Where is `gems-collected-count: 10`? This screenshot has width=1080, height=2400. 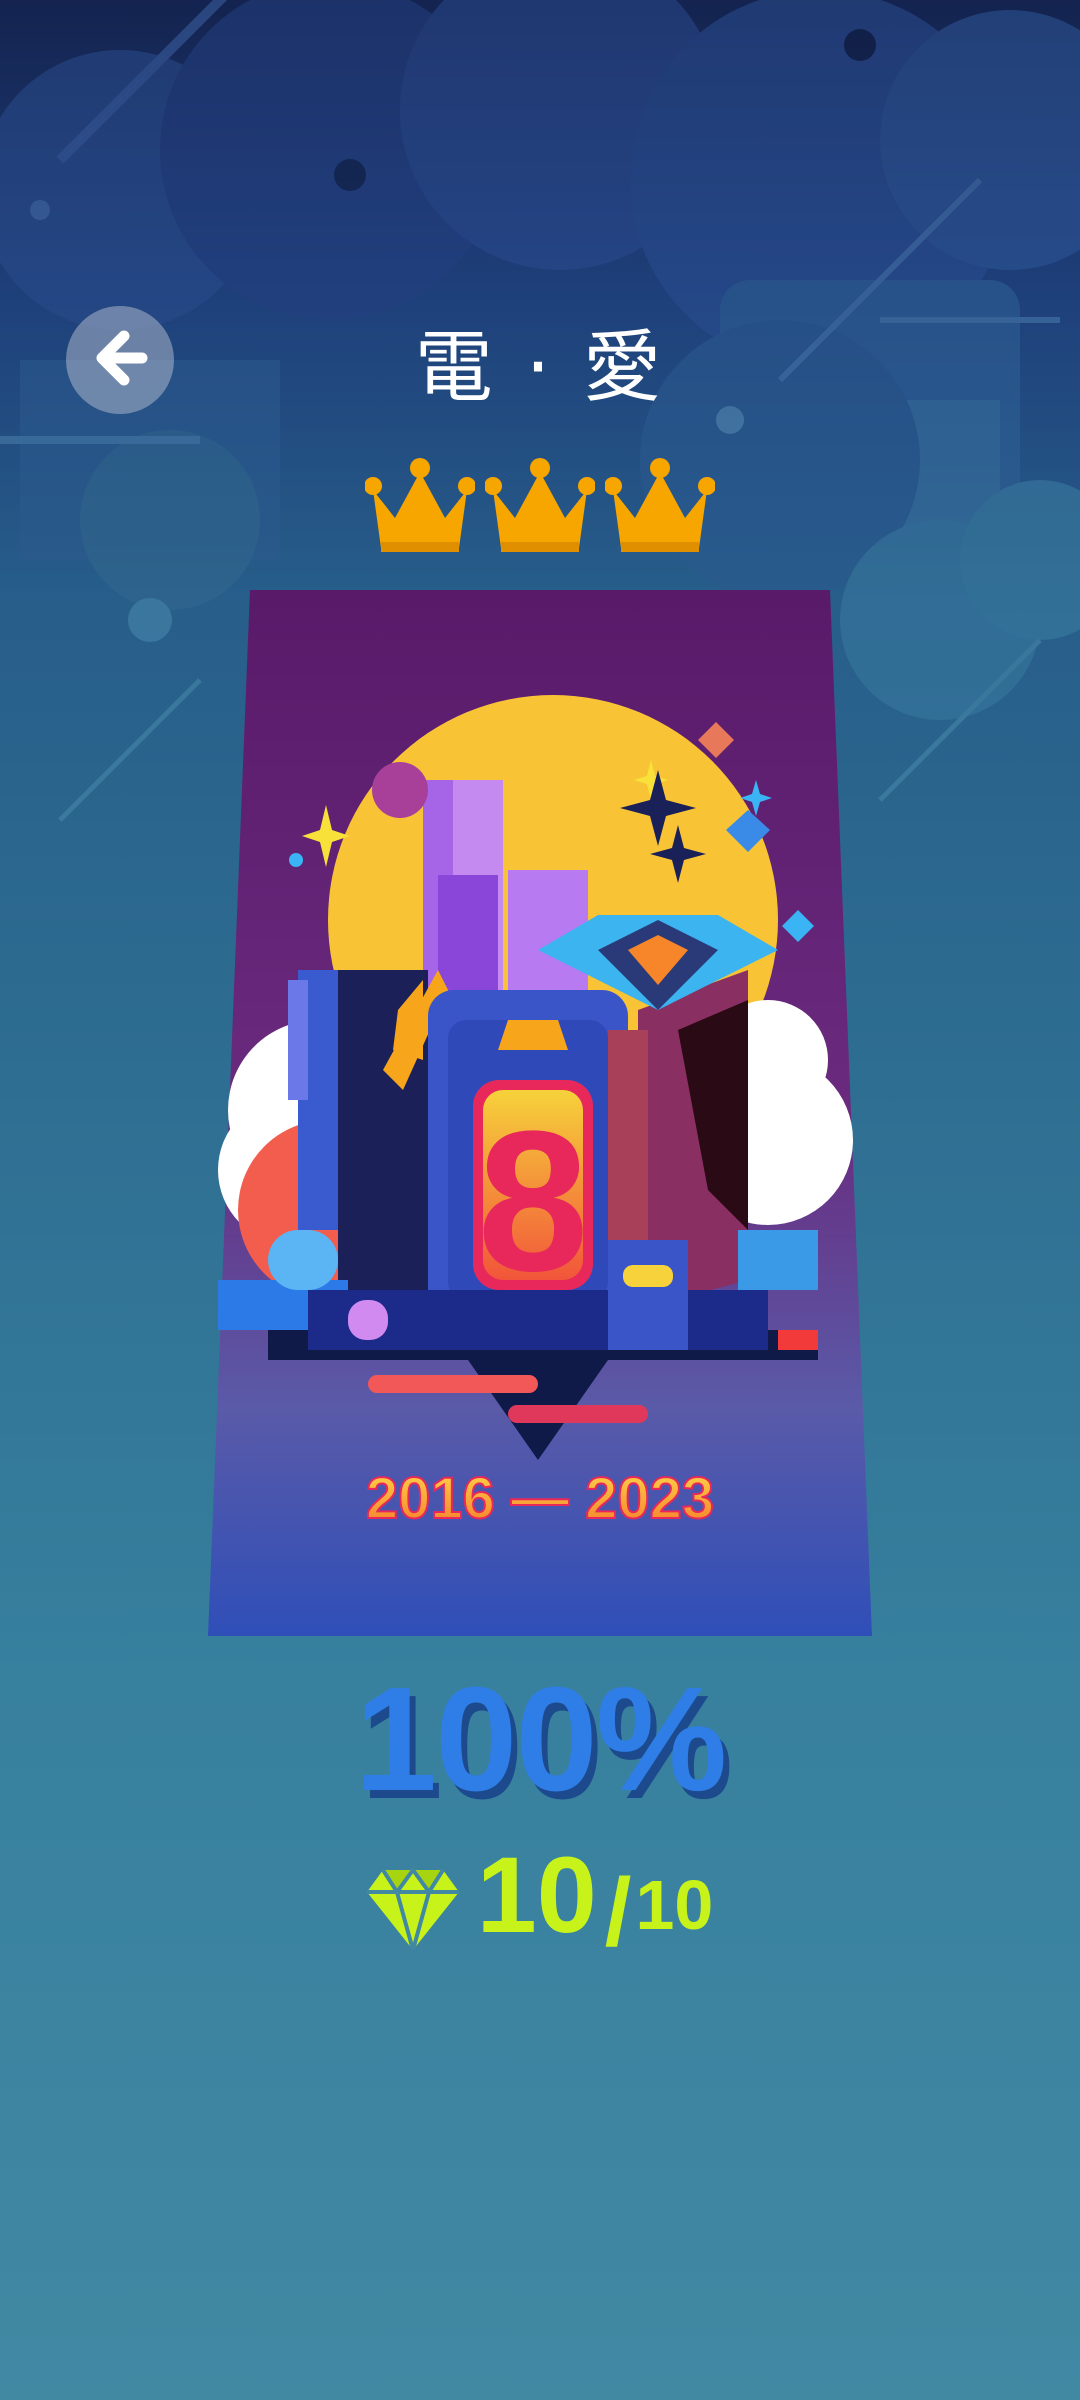 gems-collected-count: 10 is located at coordinates (536, 1894).